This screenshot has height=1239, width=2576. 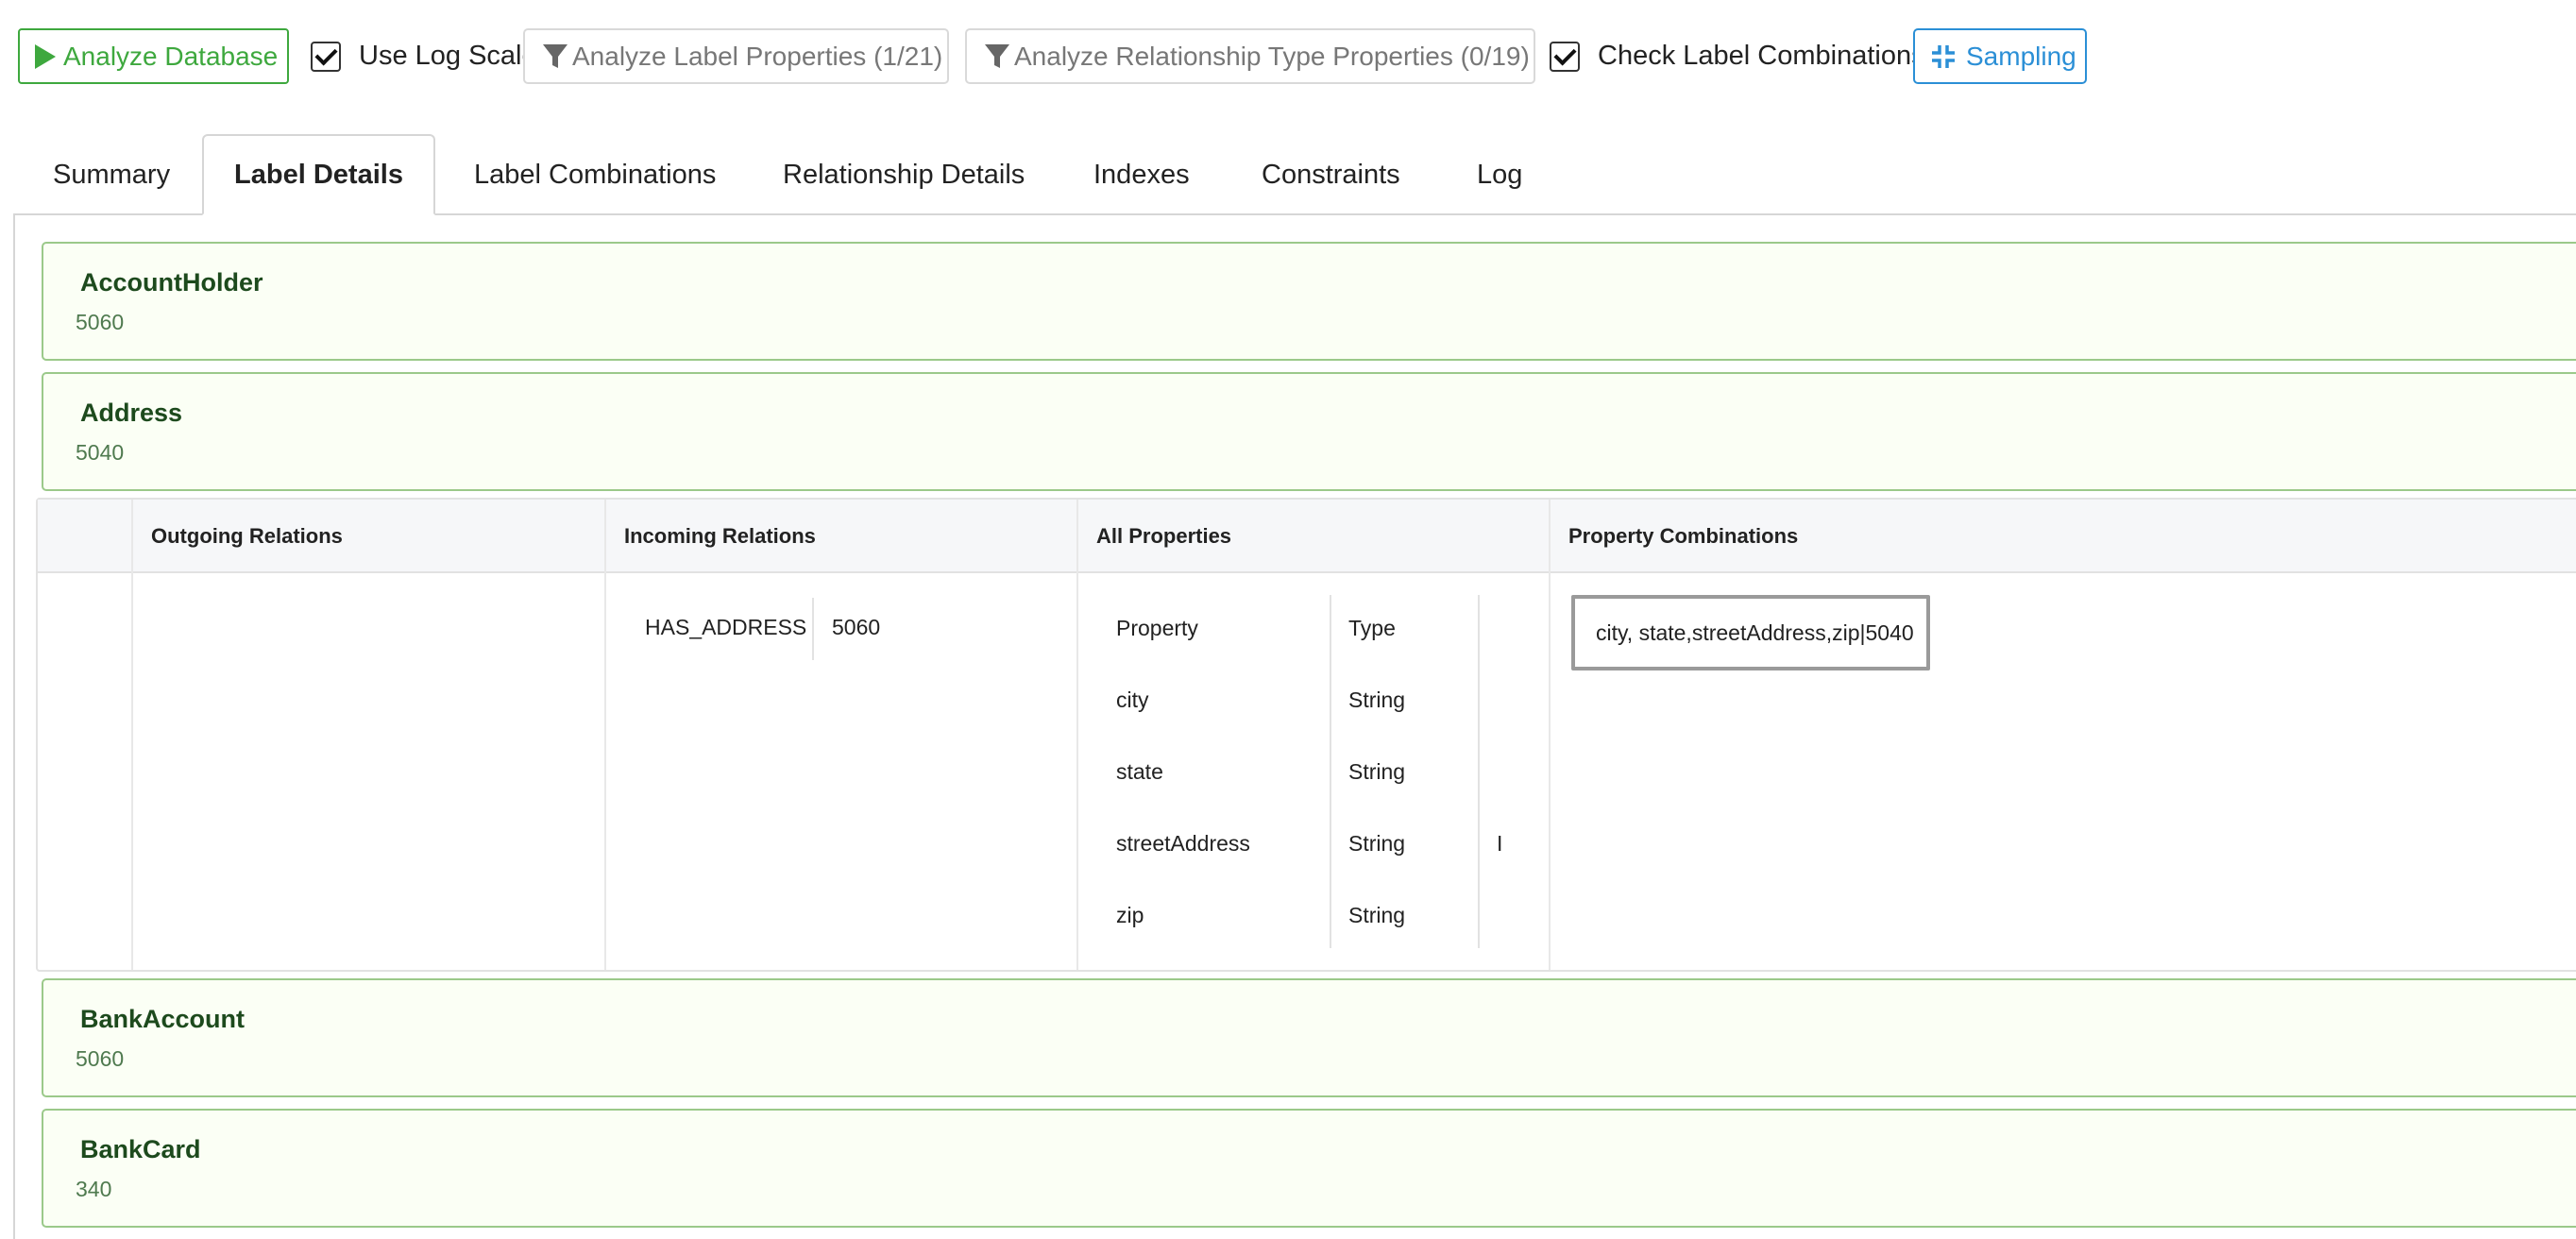 I want to click on property-combination-box: city, state,streetAddress,zip|5040, so click(x=1750, y=632).